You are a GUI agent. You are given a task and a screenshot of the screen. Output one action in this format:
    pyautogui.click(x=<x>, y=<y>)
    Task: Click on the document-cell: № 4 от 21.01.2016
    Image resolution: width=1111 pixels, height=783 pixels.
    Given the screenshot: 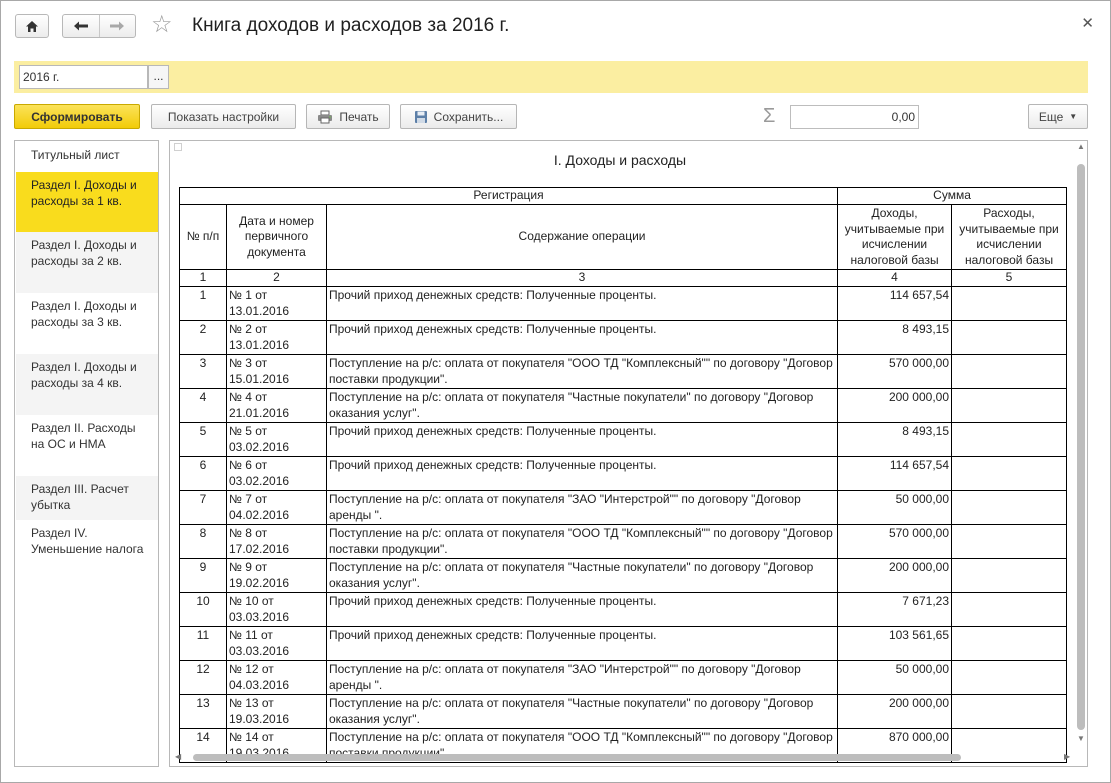 What is the action you would take?
    pyautogui.click(x=276, y=405)
    